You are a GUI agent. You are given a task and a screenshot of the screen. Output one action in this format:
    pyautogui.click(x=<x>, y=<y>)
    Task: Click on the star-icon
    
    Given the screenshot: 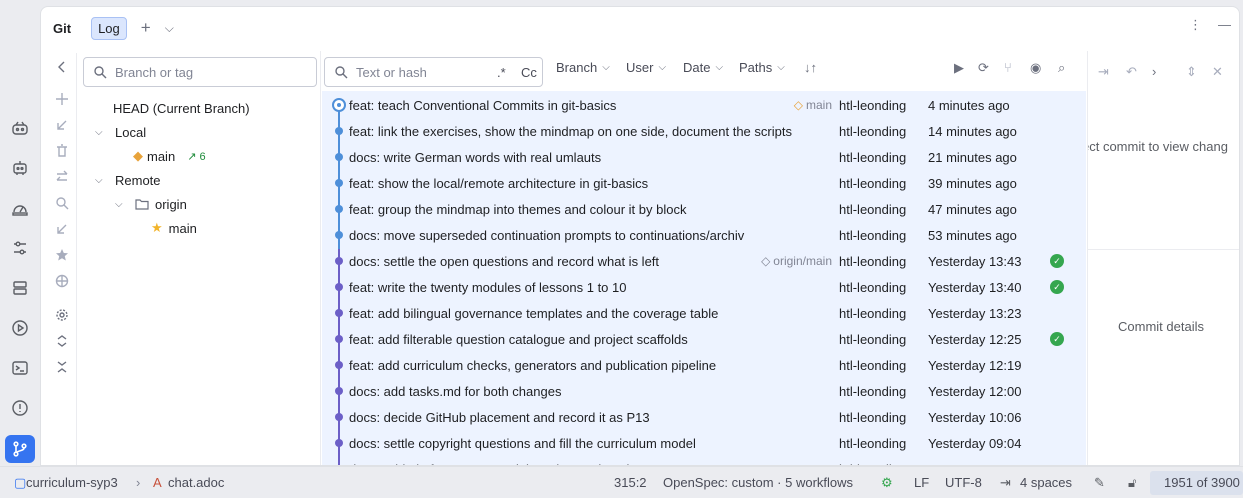 What is the action you would take?
    pyautogui.click(x=62, y=255)
    